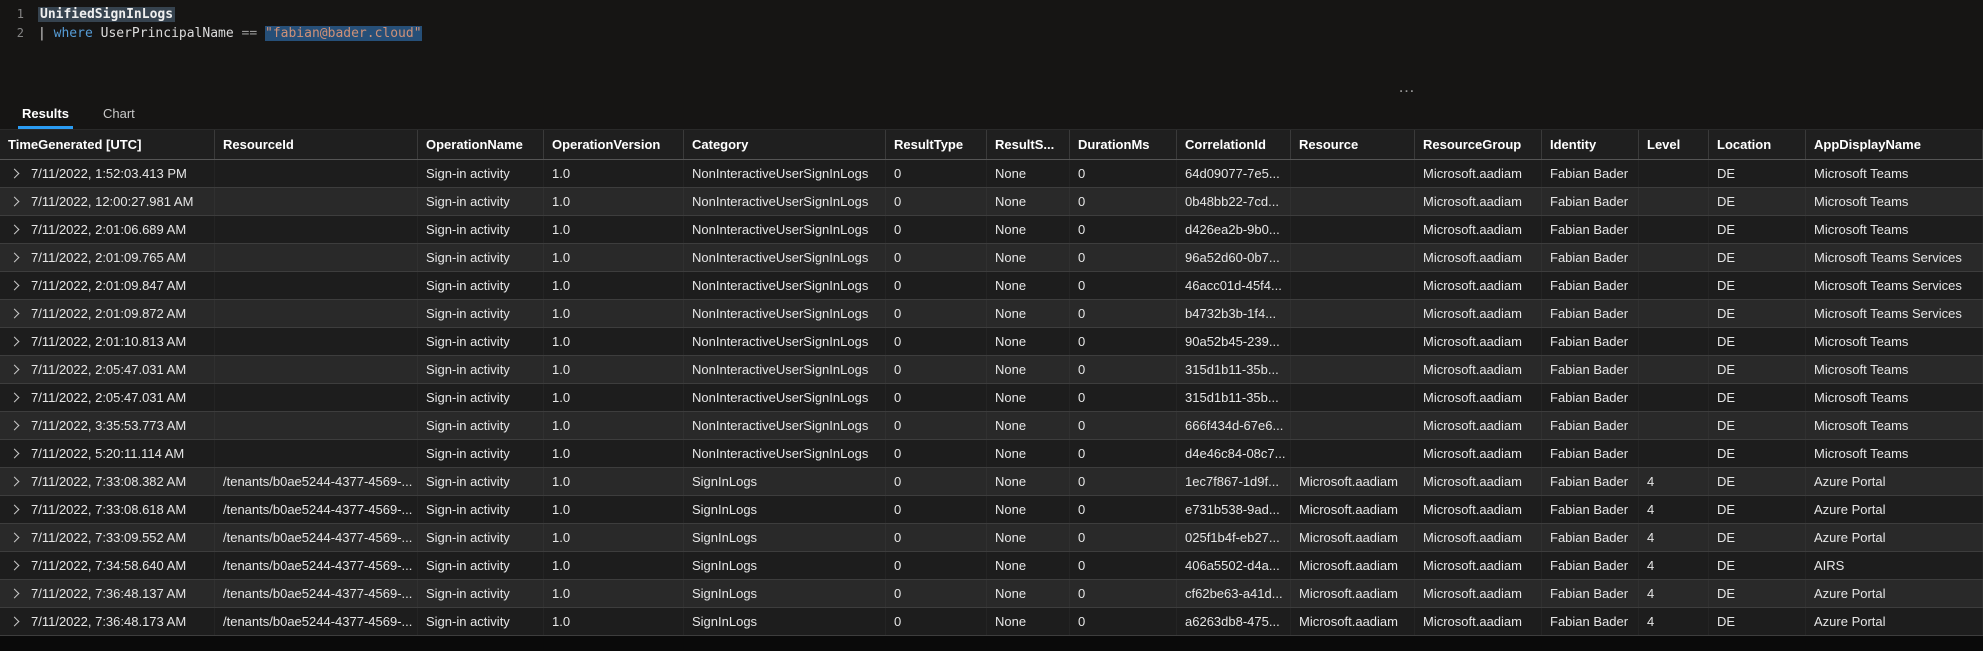  What do you see at coordinates (481, 144) in the screenshot?
I see `column-header: OperationName` at bounding box center [481, 144].